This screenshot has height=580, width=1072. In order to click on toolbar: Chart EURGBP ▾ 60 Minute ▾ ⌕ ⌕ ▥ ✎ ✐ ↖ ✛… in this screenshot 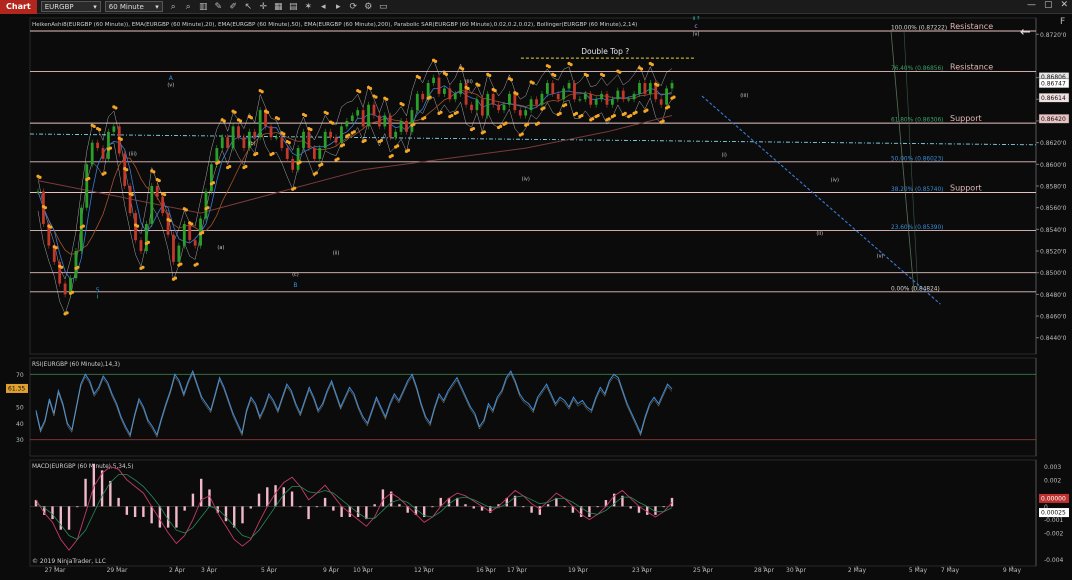, I will do `click(536, 7)`.